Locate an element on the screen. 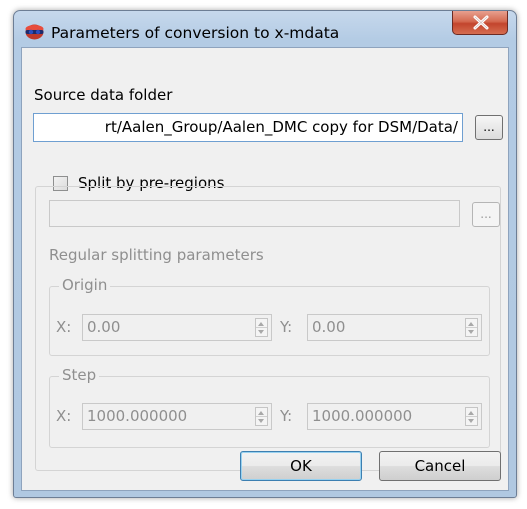 This screenshot has height=509, width=527. source-folder-label: Source data folder is located at coordinates (103, 95).